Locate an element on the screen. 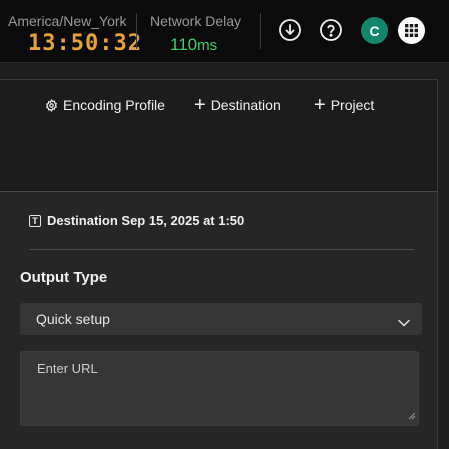 This screenshot has height=449, width=449. user-avatar: C is located at coordinates (374, 30).